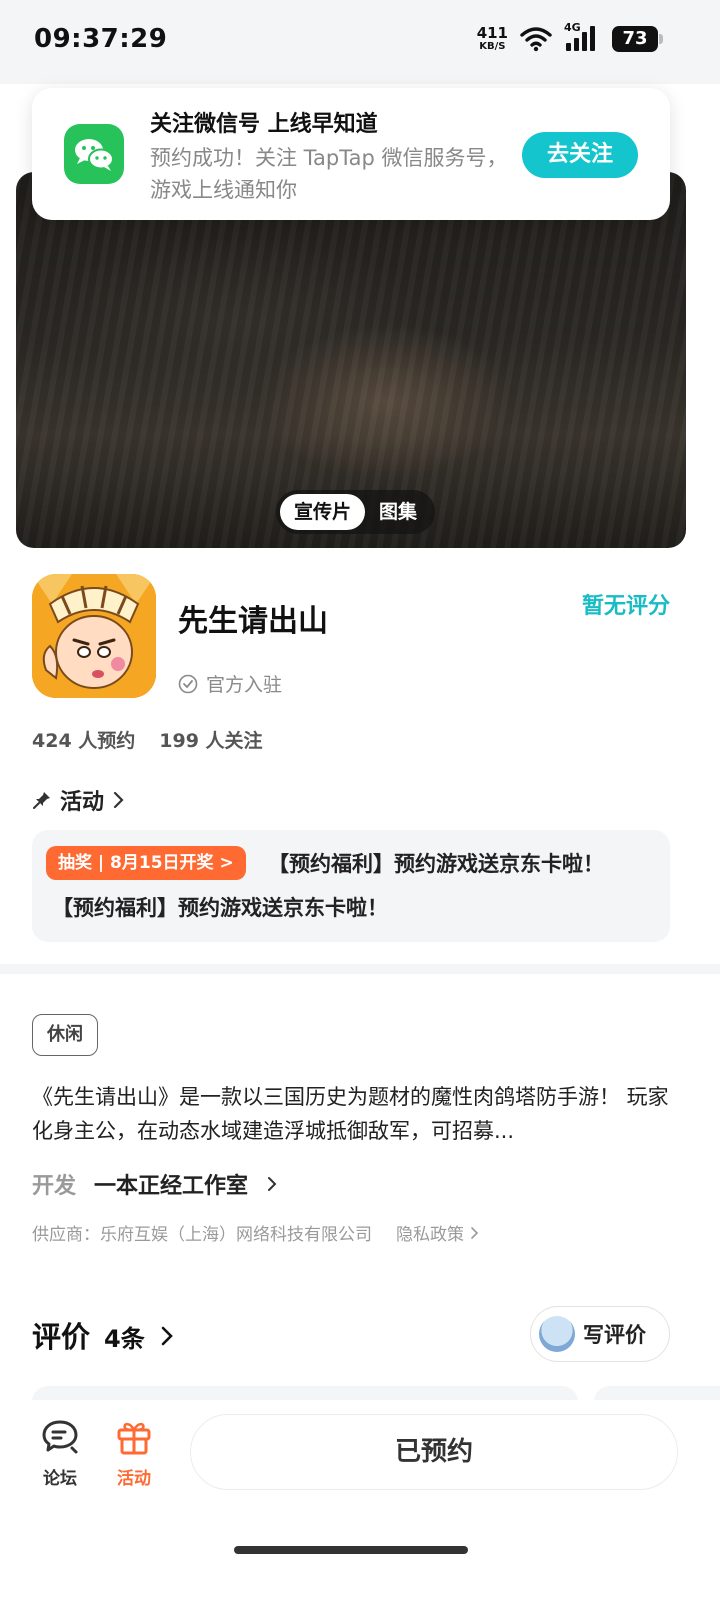 The image size is (720, 1608). Describe the element at coordinates (94, 636) in the screenshot. I see `game-icon` at that location.